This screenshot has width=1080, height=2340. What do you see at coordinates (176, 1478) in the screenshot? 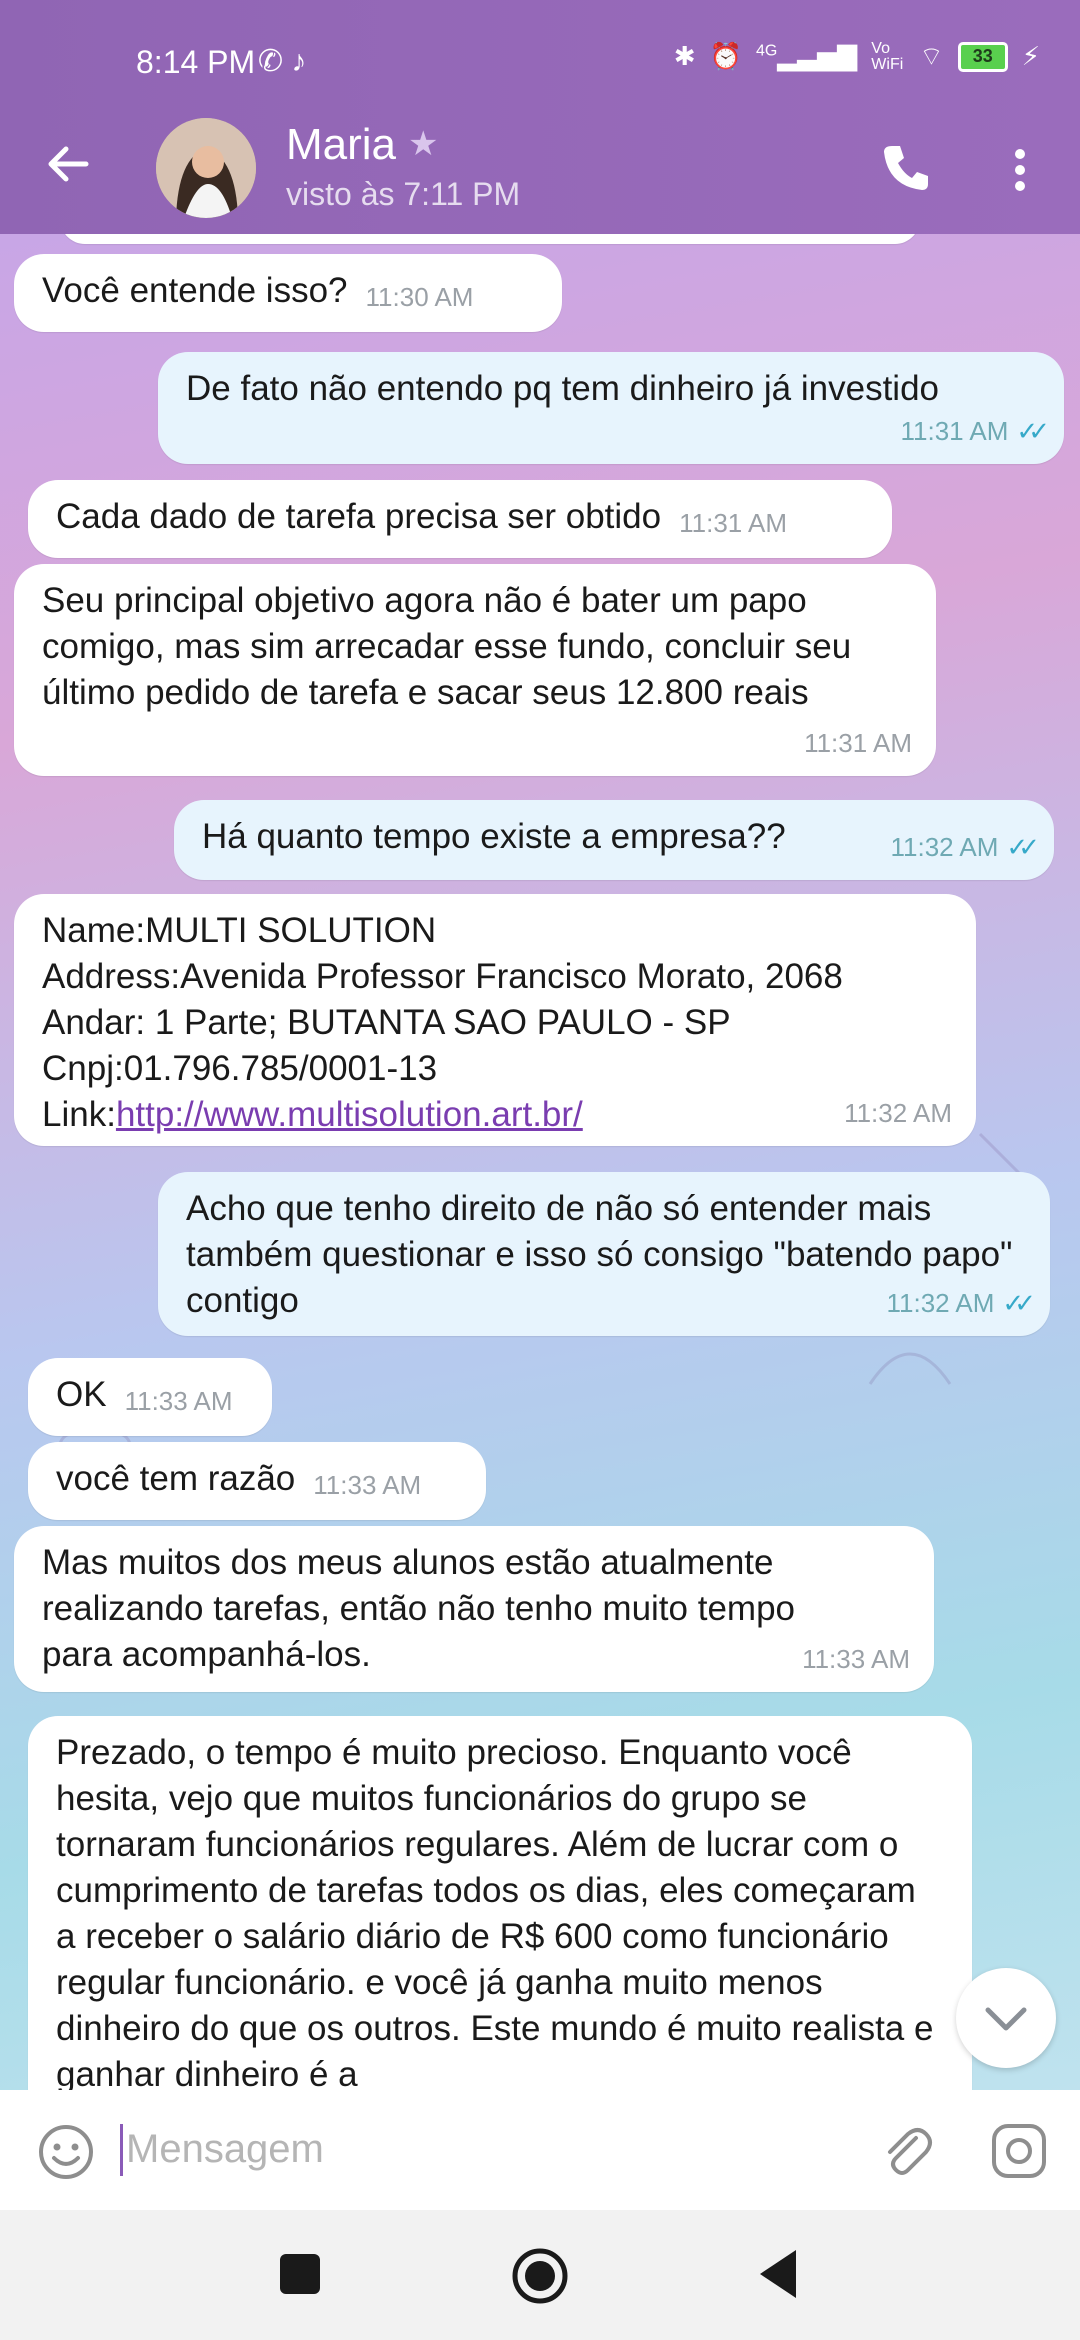
I see `message-text: você tem razão` at bounding box center [176, 1478].